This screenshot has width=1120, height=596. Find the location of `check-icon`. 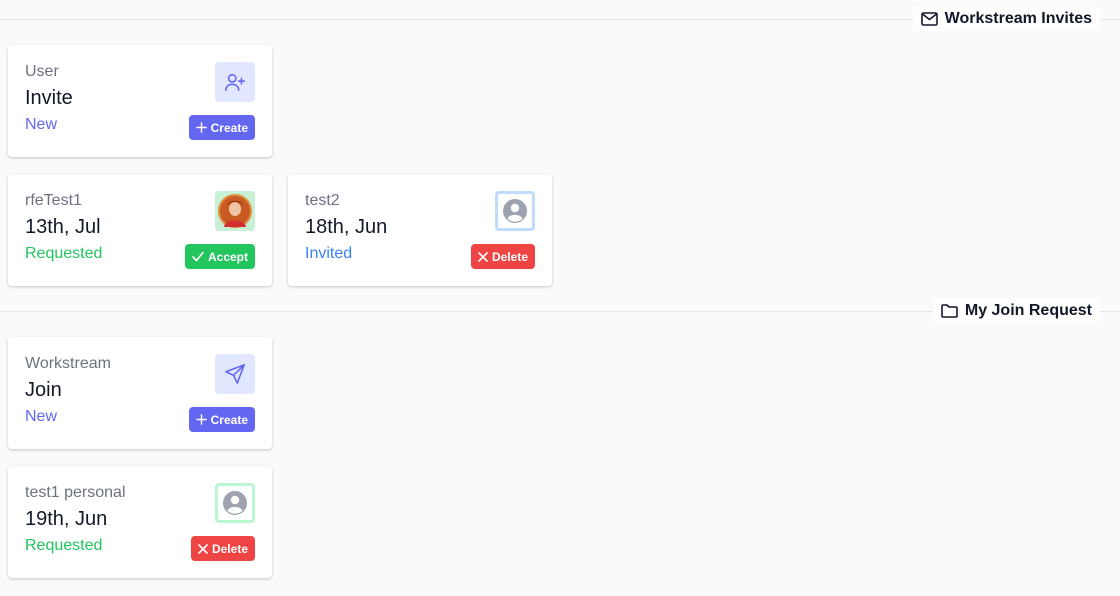

check-icon is located at coordinates (198, 256).